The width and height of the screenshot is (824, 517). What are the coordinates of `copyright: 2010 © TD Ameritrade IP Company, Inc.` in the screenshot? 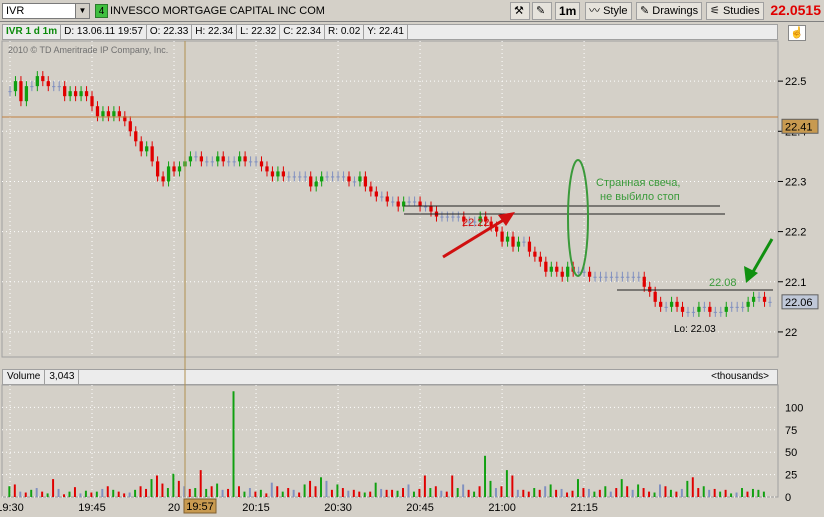 It's located at (88, 50).